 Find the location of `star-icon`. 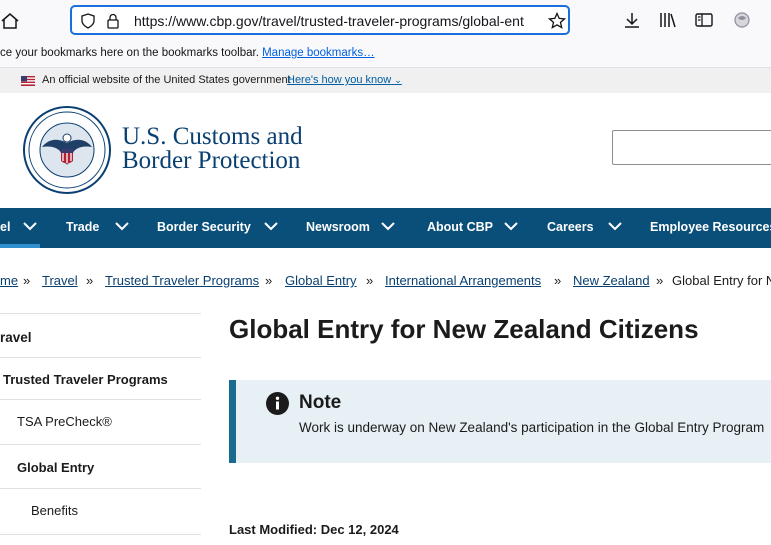

star-icon is located at coordinates (557, 21).